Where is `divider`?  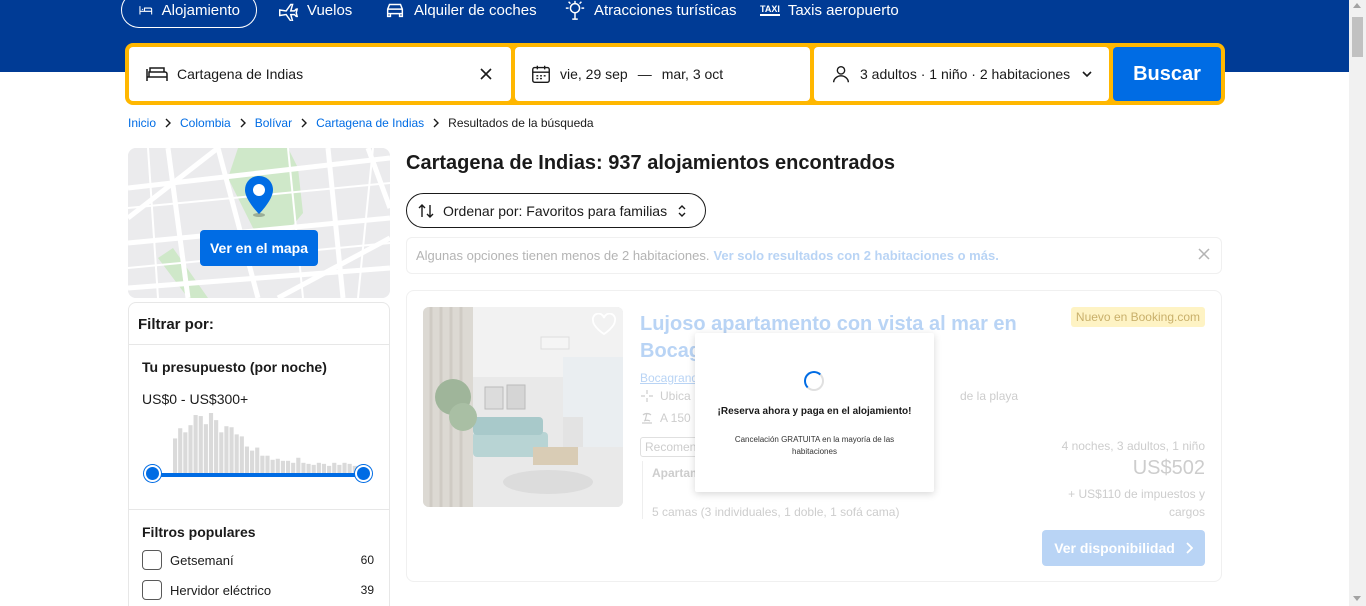 divider is located at coordinates (642, 490).